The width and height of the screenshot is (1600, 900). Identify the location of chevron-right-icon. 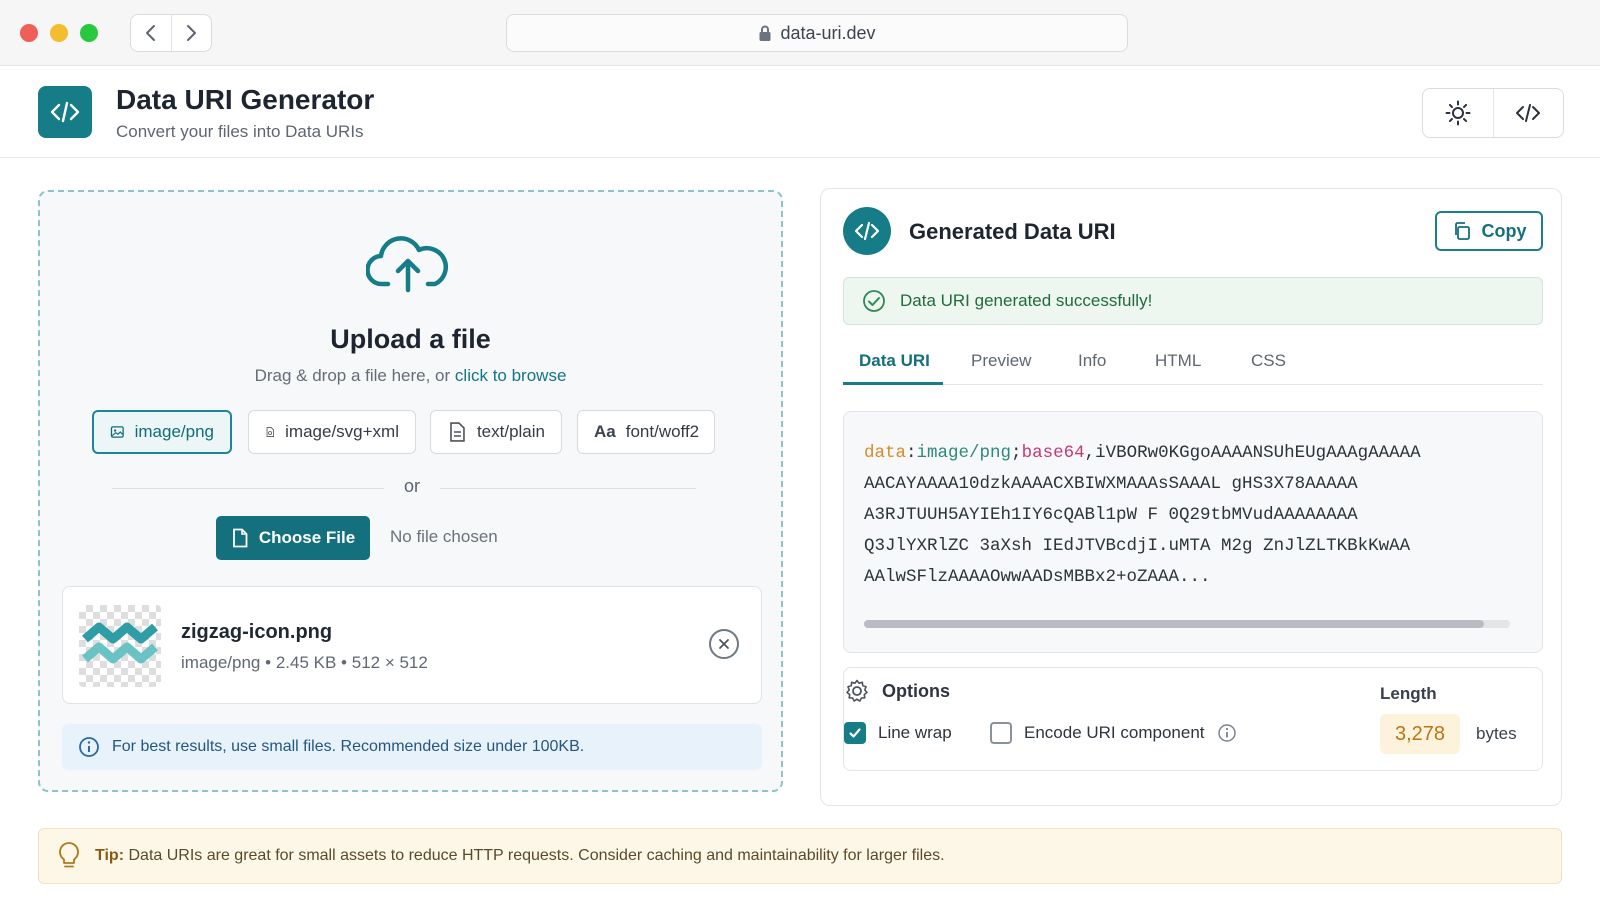
(192, 33).